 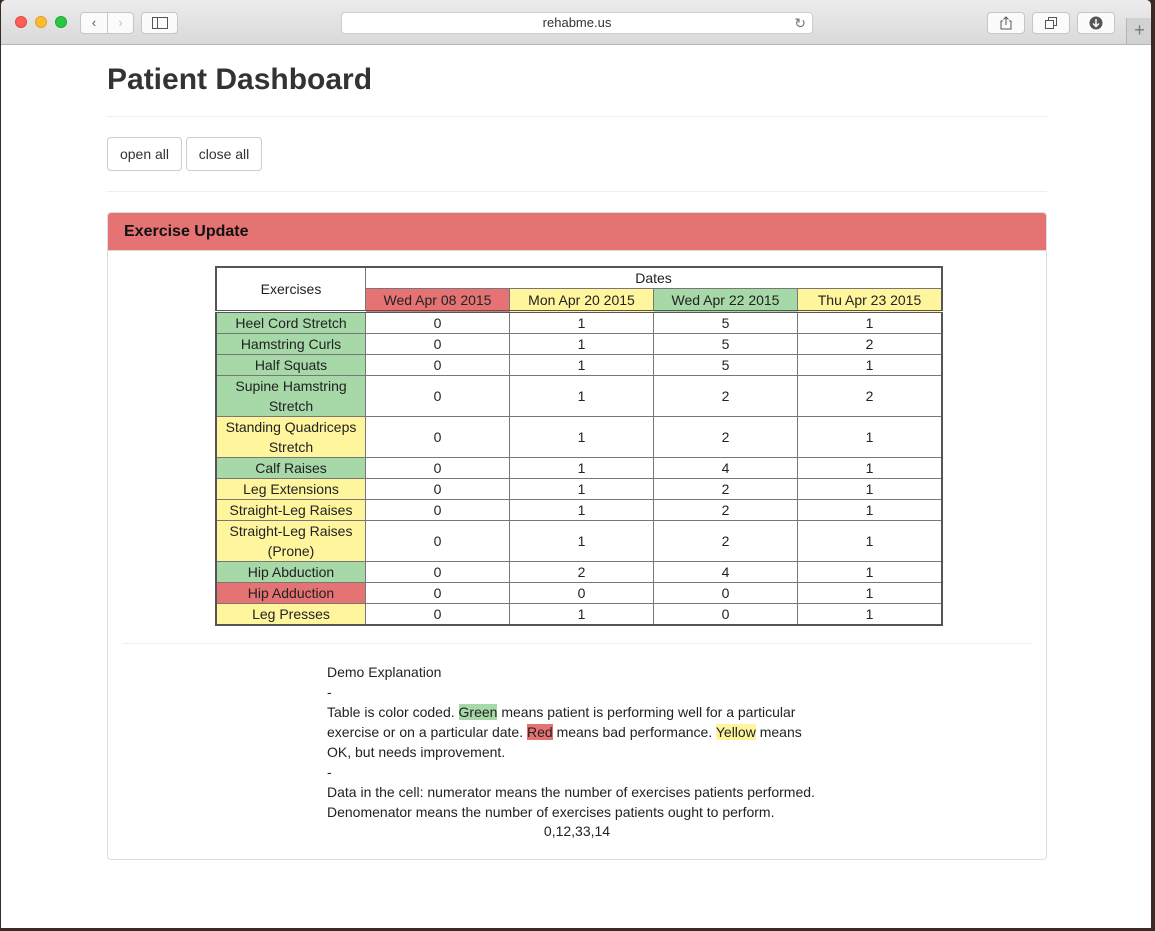 What do you see at coordinates (224, 154) in the screenshot?
I see `close-all-button: close all` at bounding box center [224, 154].